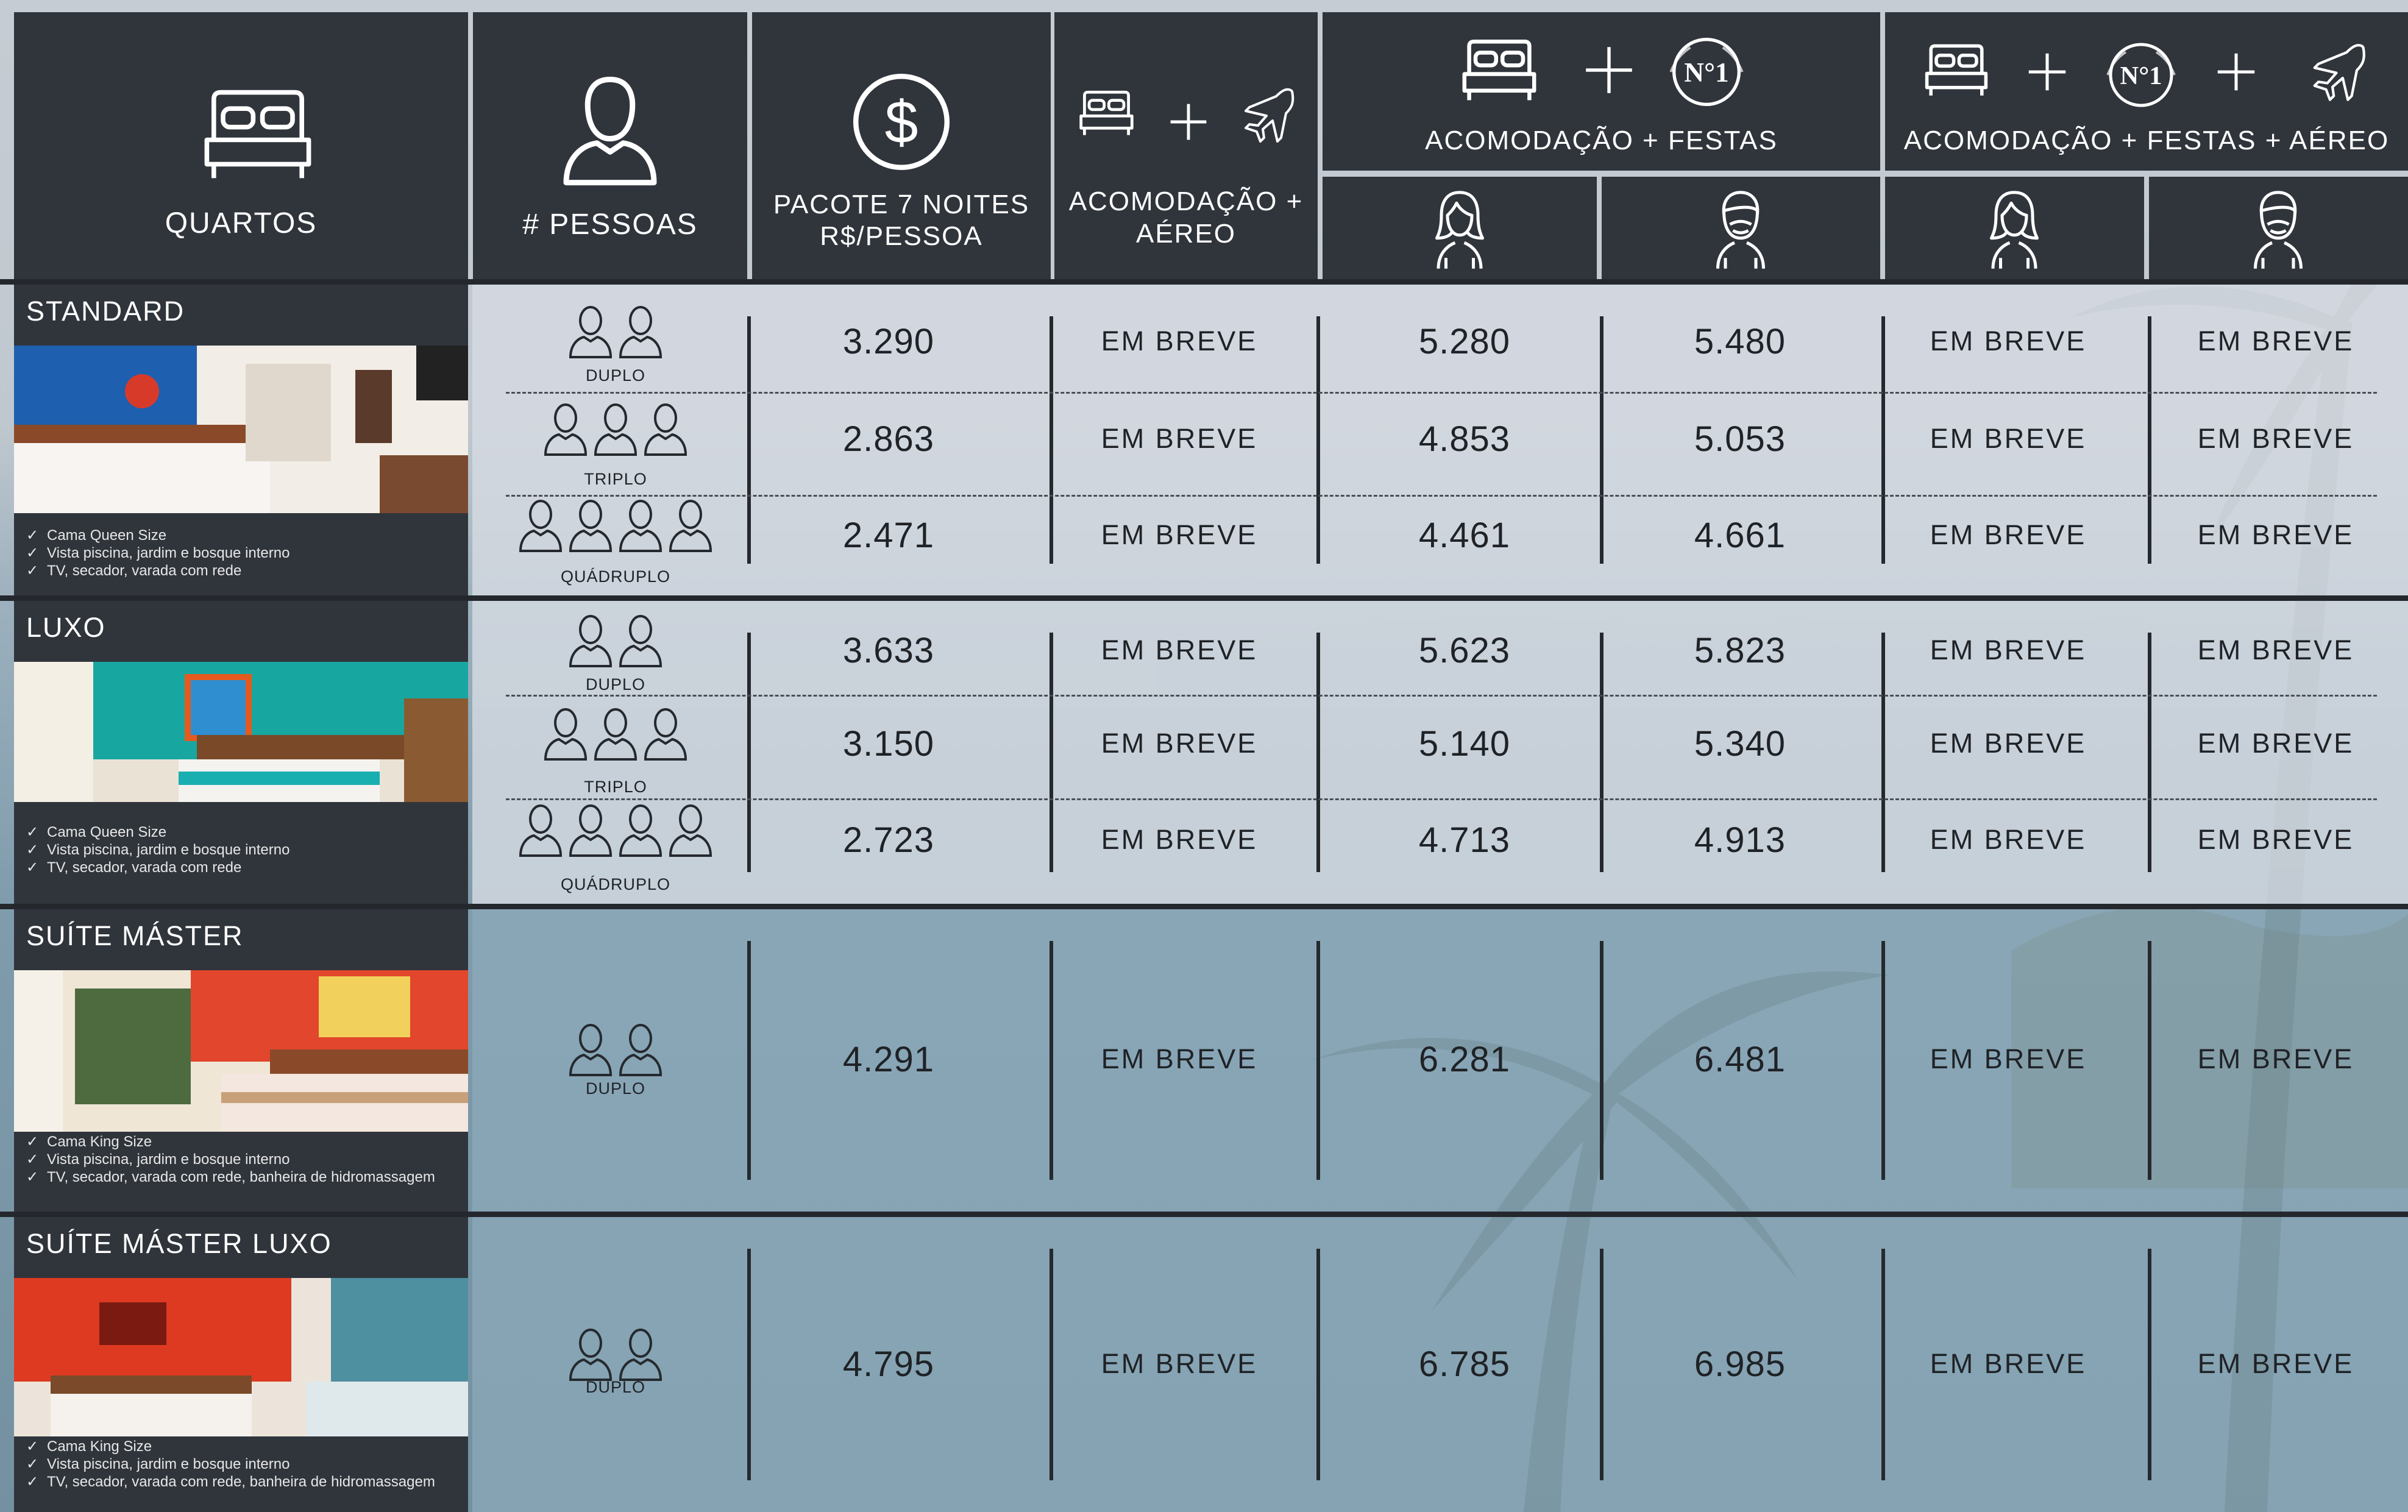 Image resolution: width=2408 pixels, height=1512 pixels. Describe the element at coordinates (610, 224) in the screenshot. I see `header-people-label: # PESSOAS` at that location.